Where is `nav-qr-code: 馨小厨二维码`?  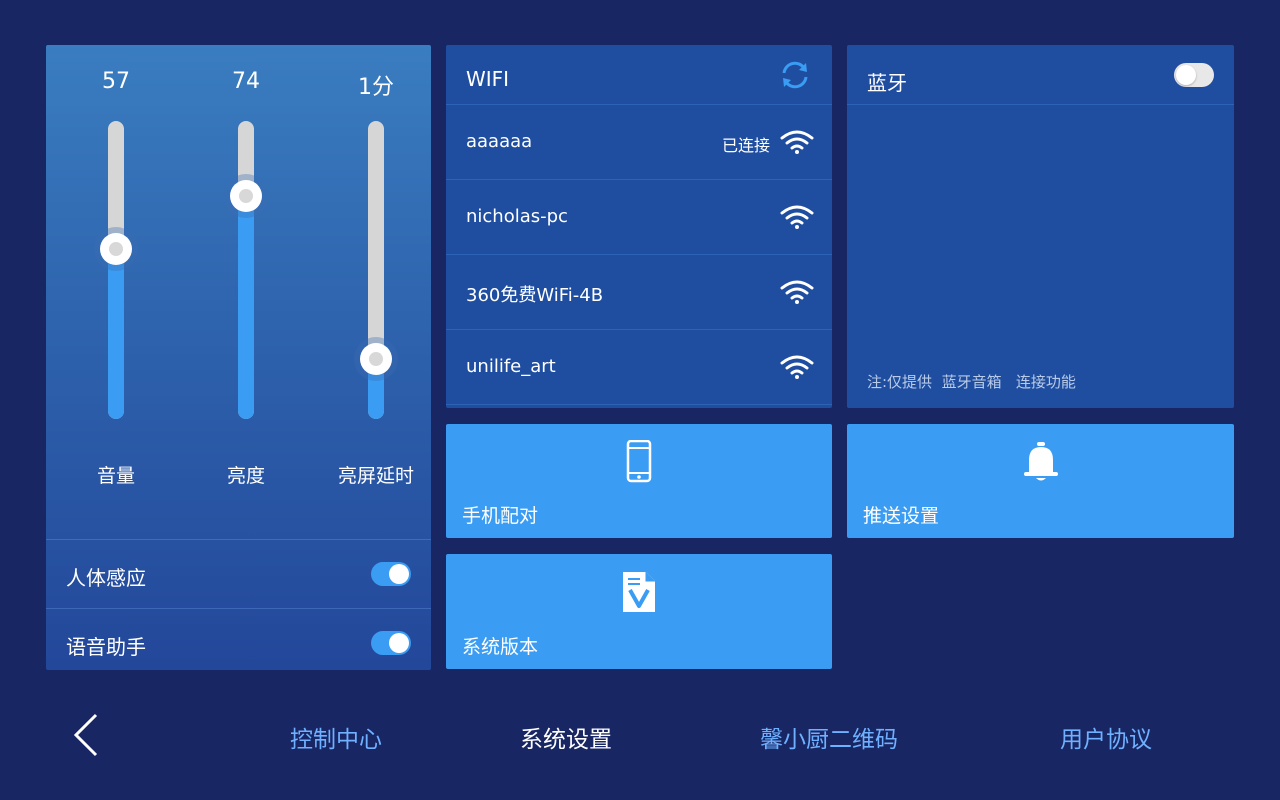
nav-qr-code: 馨小厨二维码 is located at coordinates (829, 737).